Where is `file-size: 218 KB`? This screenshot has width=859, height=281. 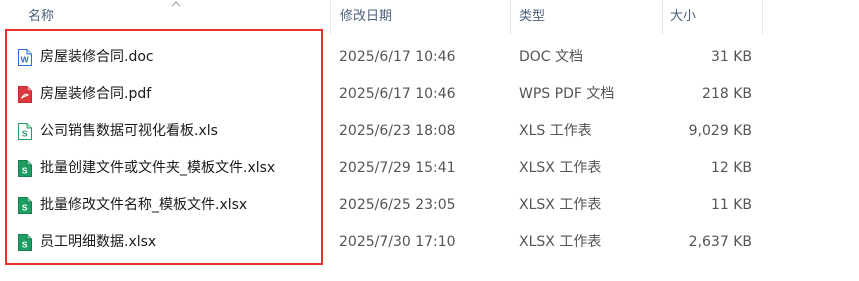
file-size: 218 KB is located at coordinates (727, 94).